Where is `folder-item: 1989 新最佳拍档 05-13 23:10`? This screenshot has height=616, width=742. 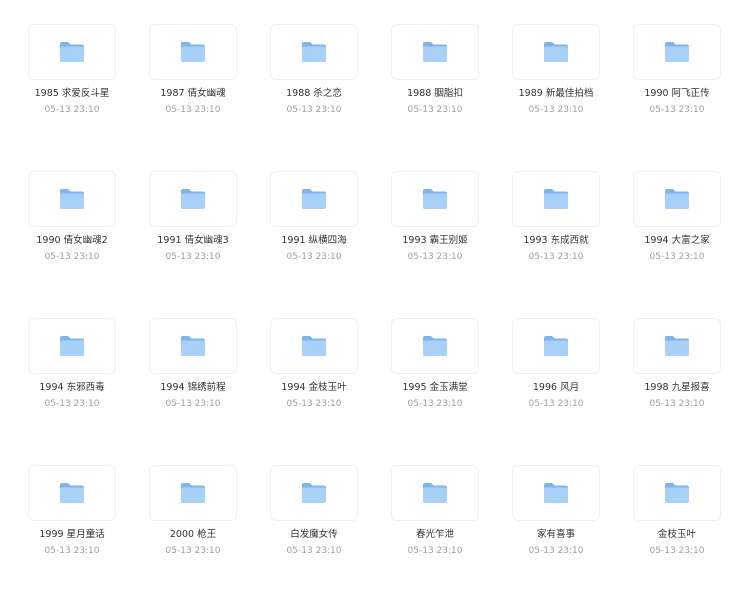 folder-item: 1989 新最佳拍档 05-13 23:10 is located at coordinates (556, 70).